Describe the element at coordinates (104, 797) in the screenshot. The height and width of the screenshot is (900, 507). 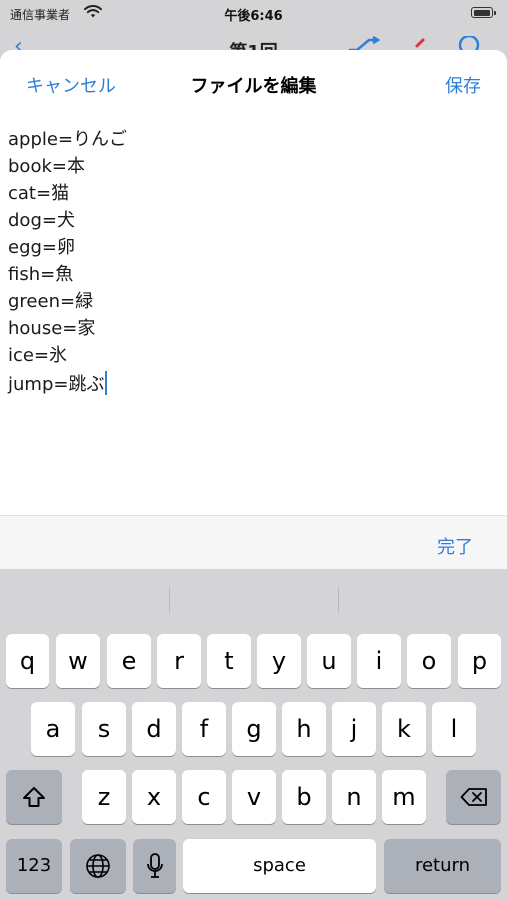
I see `key-z: z` at that location.